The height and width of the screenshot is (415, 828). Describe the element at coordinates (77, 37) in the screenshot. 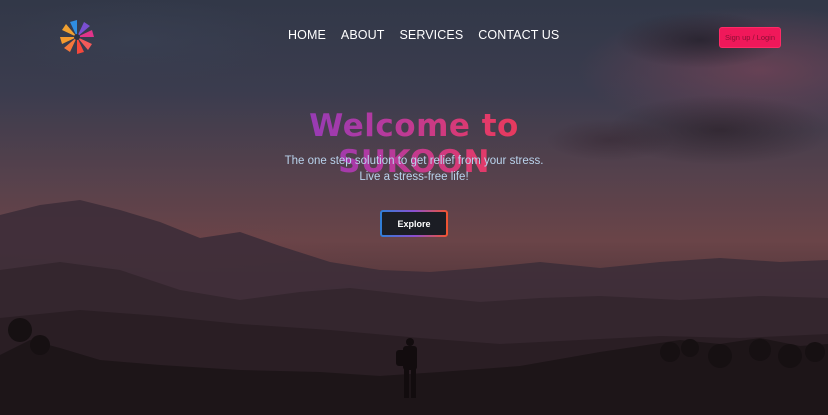

I see `sukoon-logo-icon` at that location.